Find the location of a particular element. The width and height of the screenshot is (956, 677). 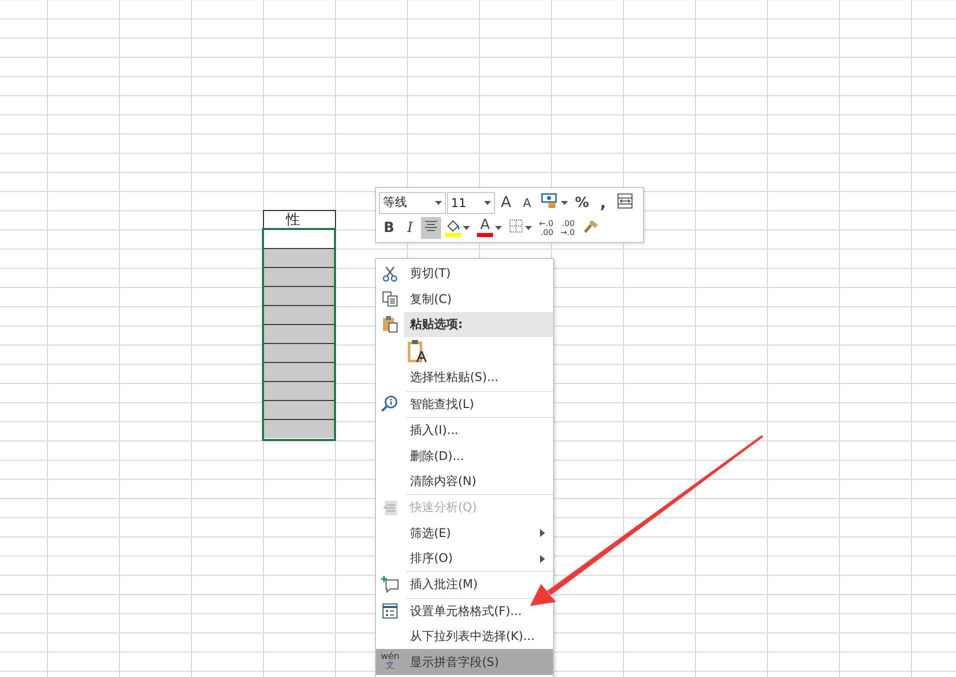

percent-button: % is located at coordinates (582, 203).